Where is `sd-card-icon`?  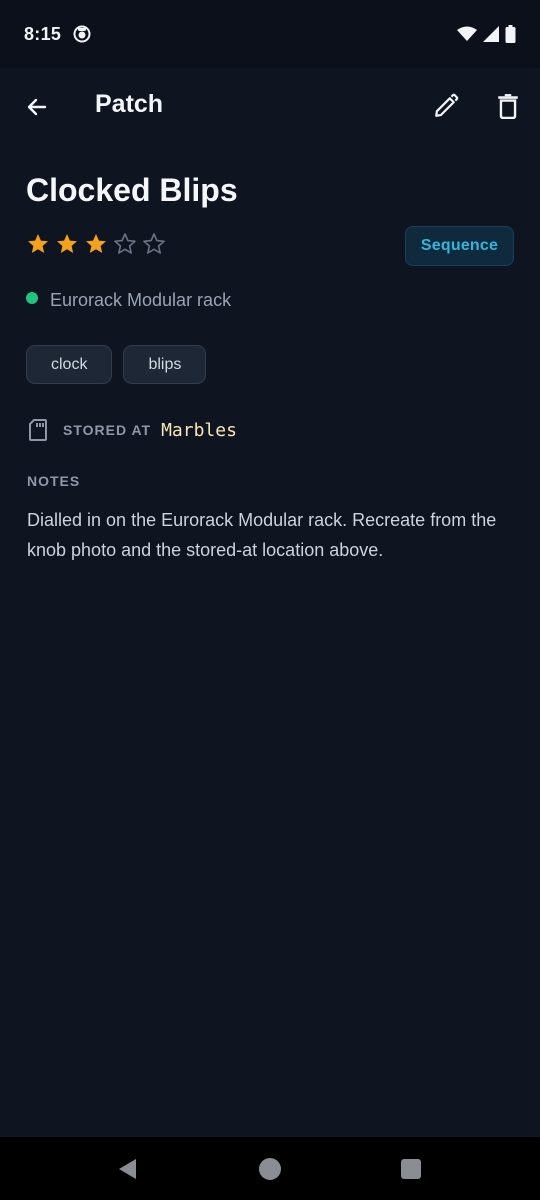 sd-card-icon is located at coordinates (38, 430).